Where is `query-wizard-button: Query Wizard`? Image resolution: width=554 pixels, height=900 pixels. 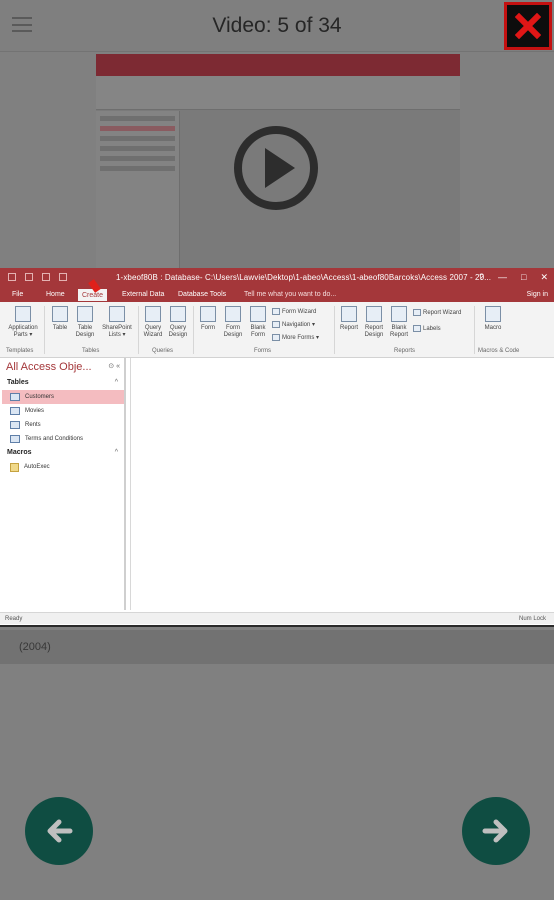 query-wizard-button: Query Wizard is located at coordinates (153, 322).